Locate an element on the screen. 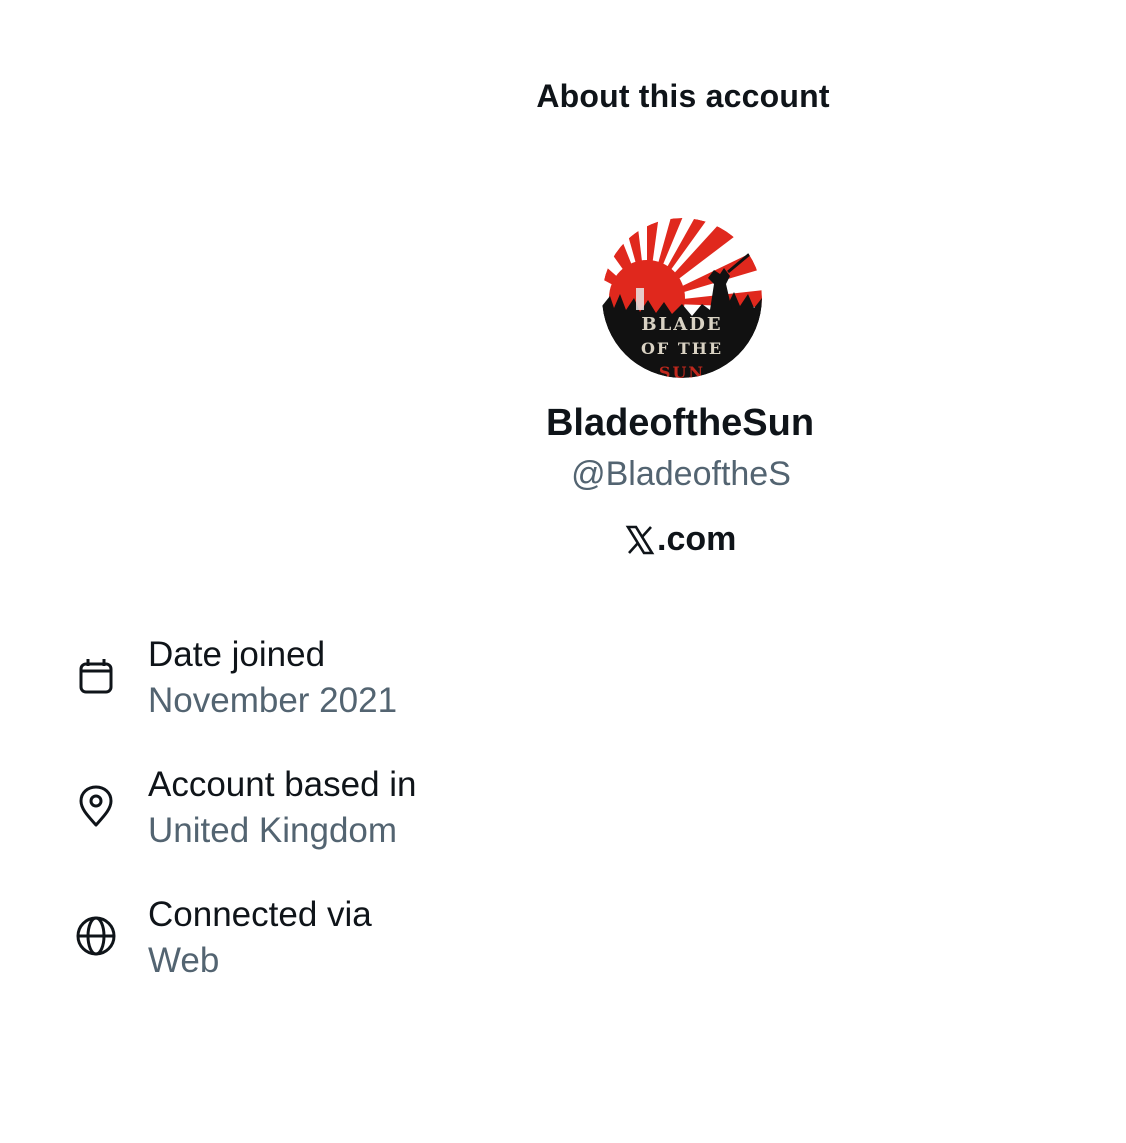 The height and width of the screenshot is (1143, 1126). svg-text: SUN is located at coordinates (682, 370).